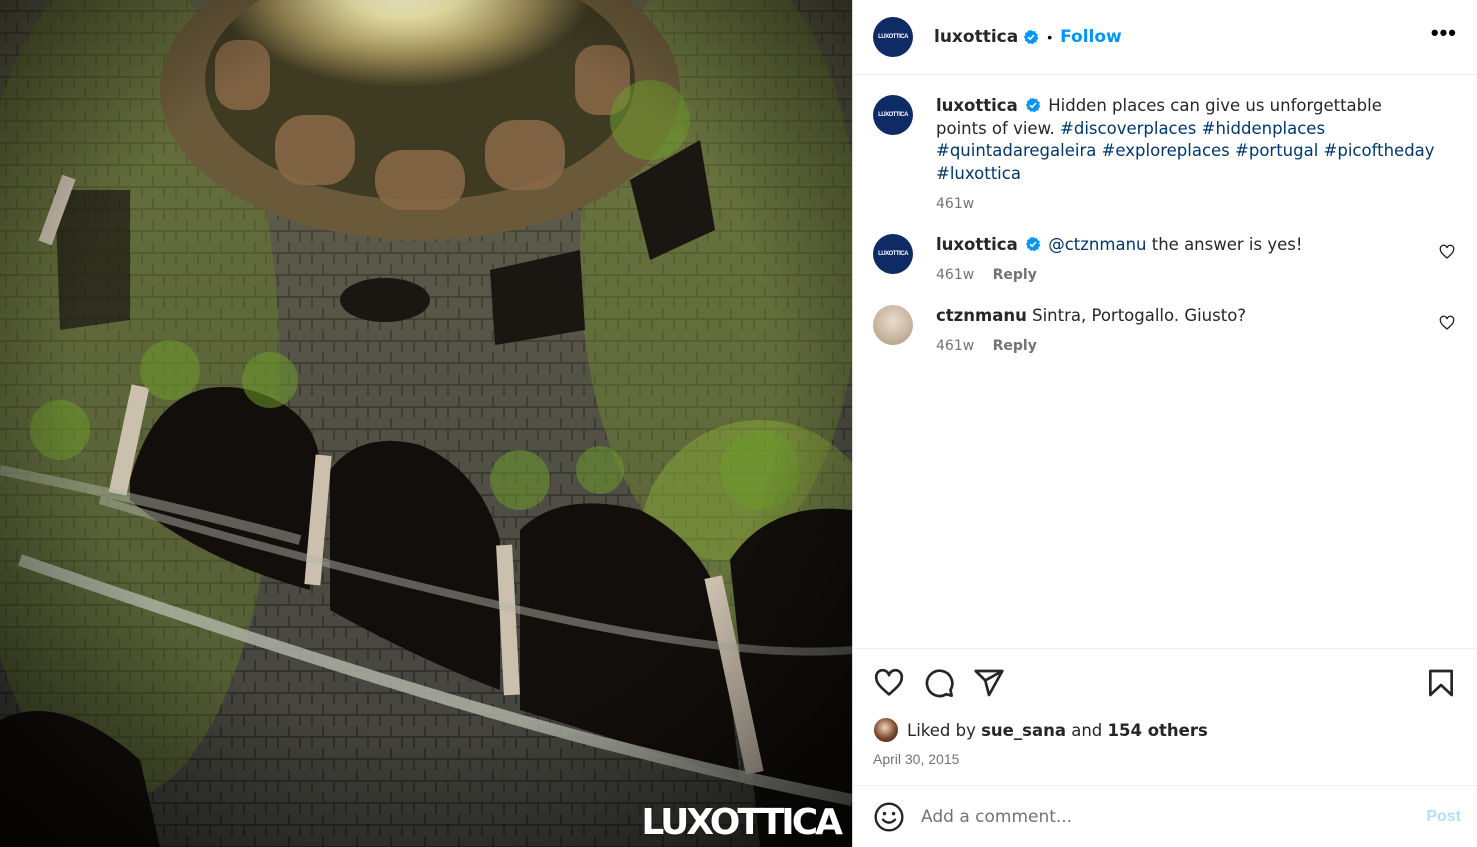 This screenshot has width=1477, height=847. What do you see at coordinates (1276, 150) in the screenshot?
I see `hashtag: #portugal` at bounding box center [1276, 150].